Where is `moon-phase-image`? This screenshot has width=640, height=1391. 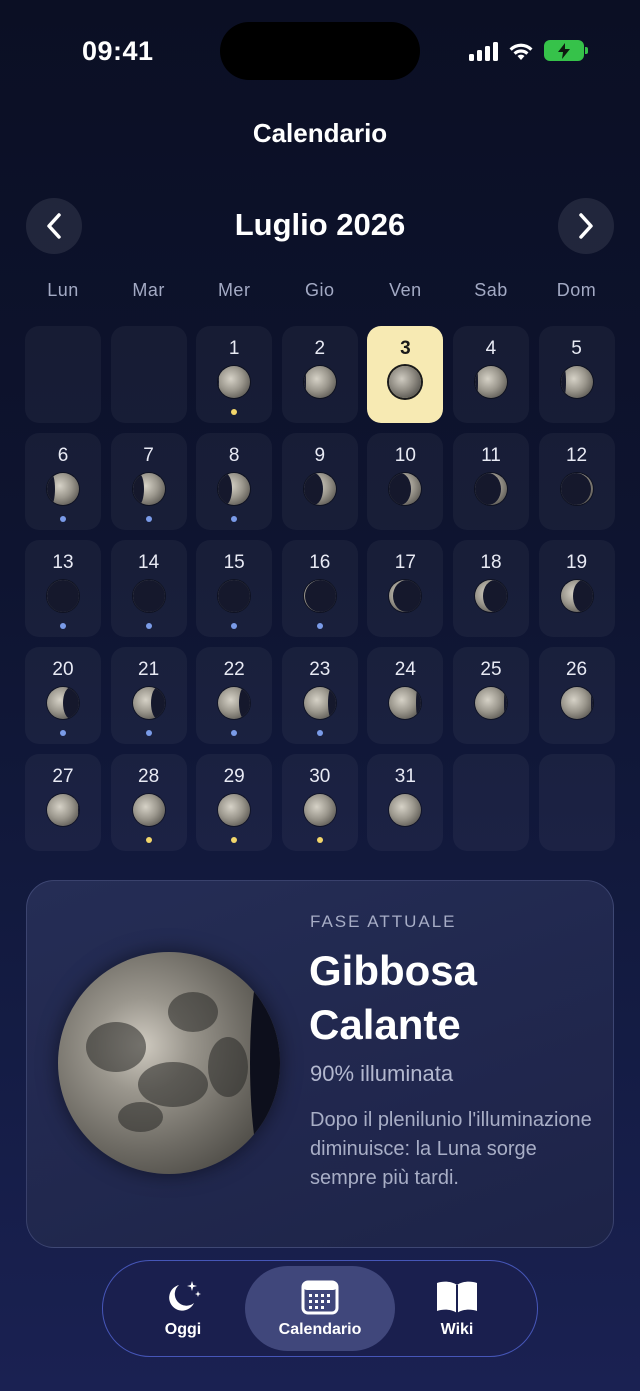 moon-phase-image is located at coordinates (169, 1063).